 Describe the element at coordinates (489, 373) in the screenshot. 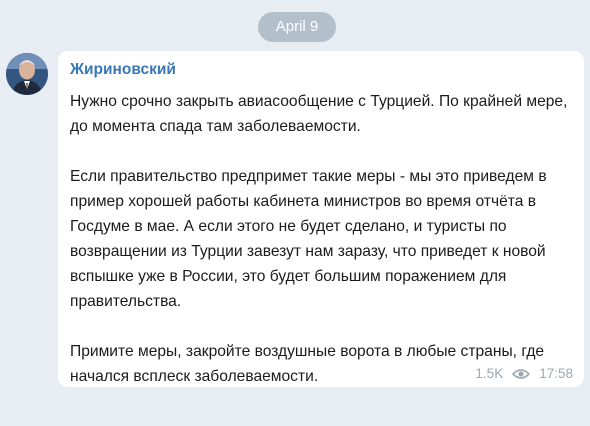

I see `views-count: 1.5K` at that location.